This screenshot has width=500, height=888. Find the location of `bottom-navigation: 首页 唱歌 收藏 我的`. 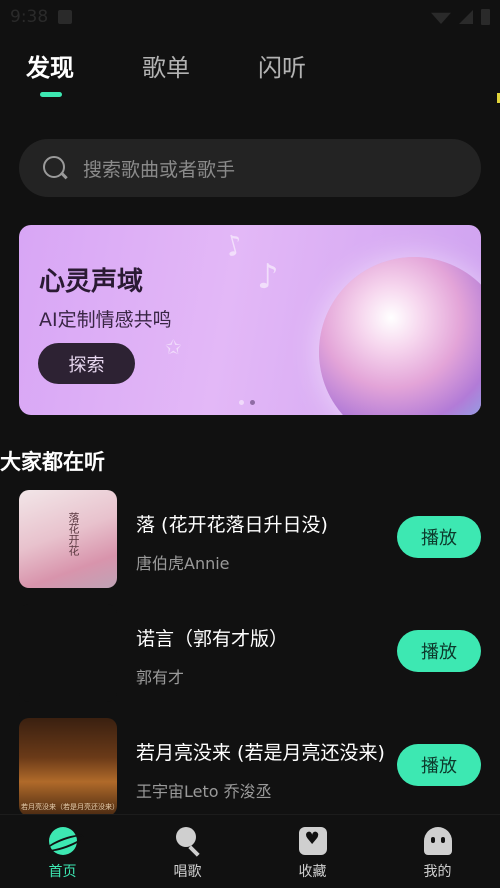

bottom-navigation: 首页 唱歌 收藏 我的 is located at coordinates (250, 851).